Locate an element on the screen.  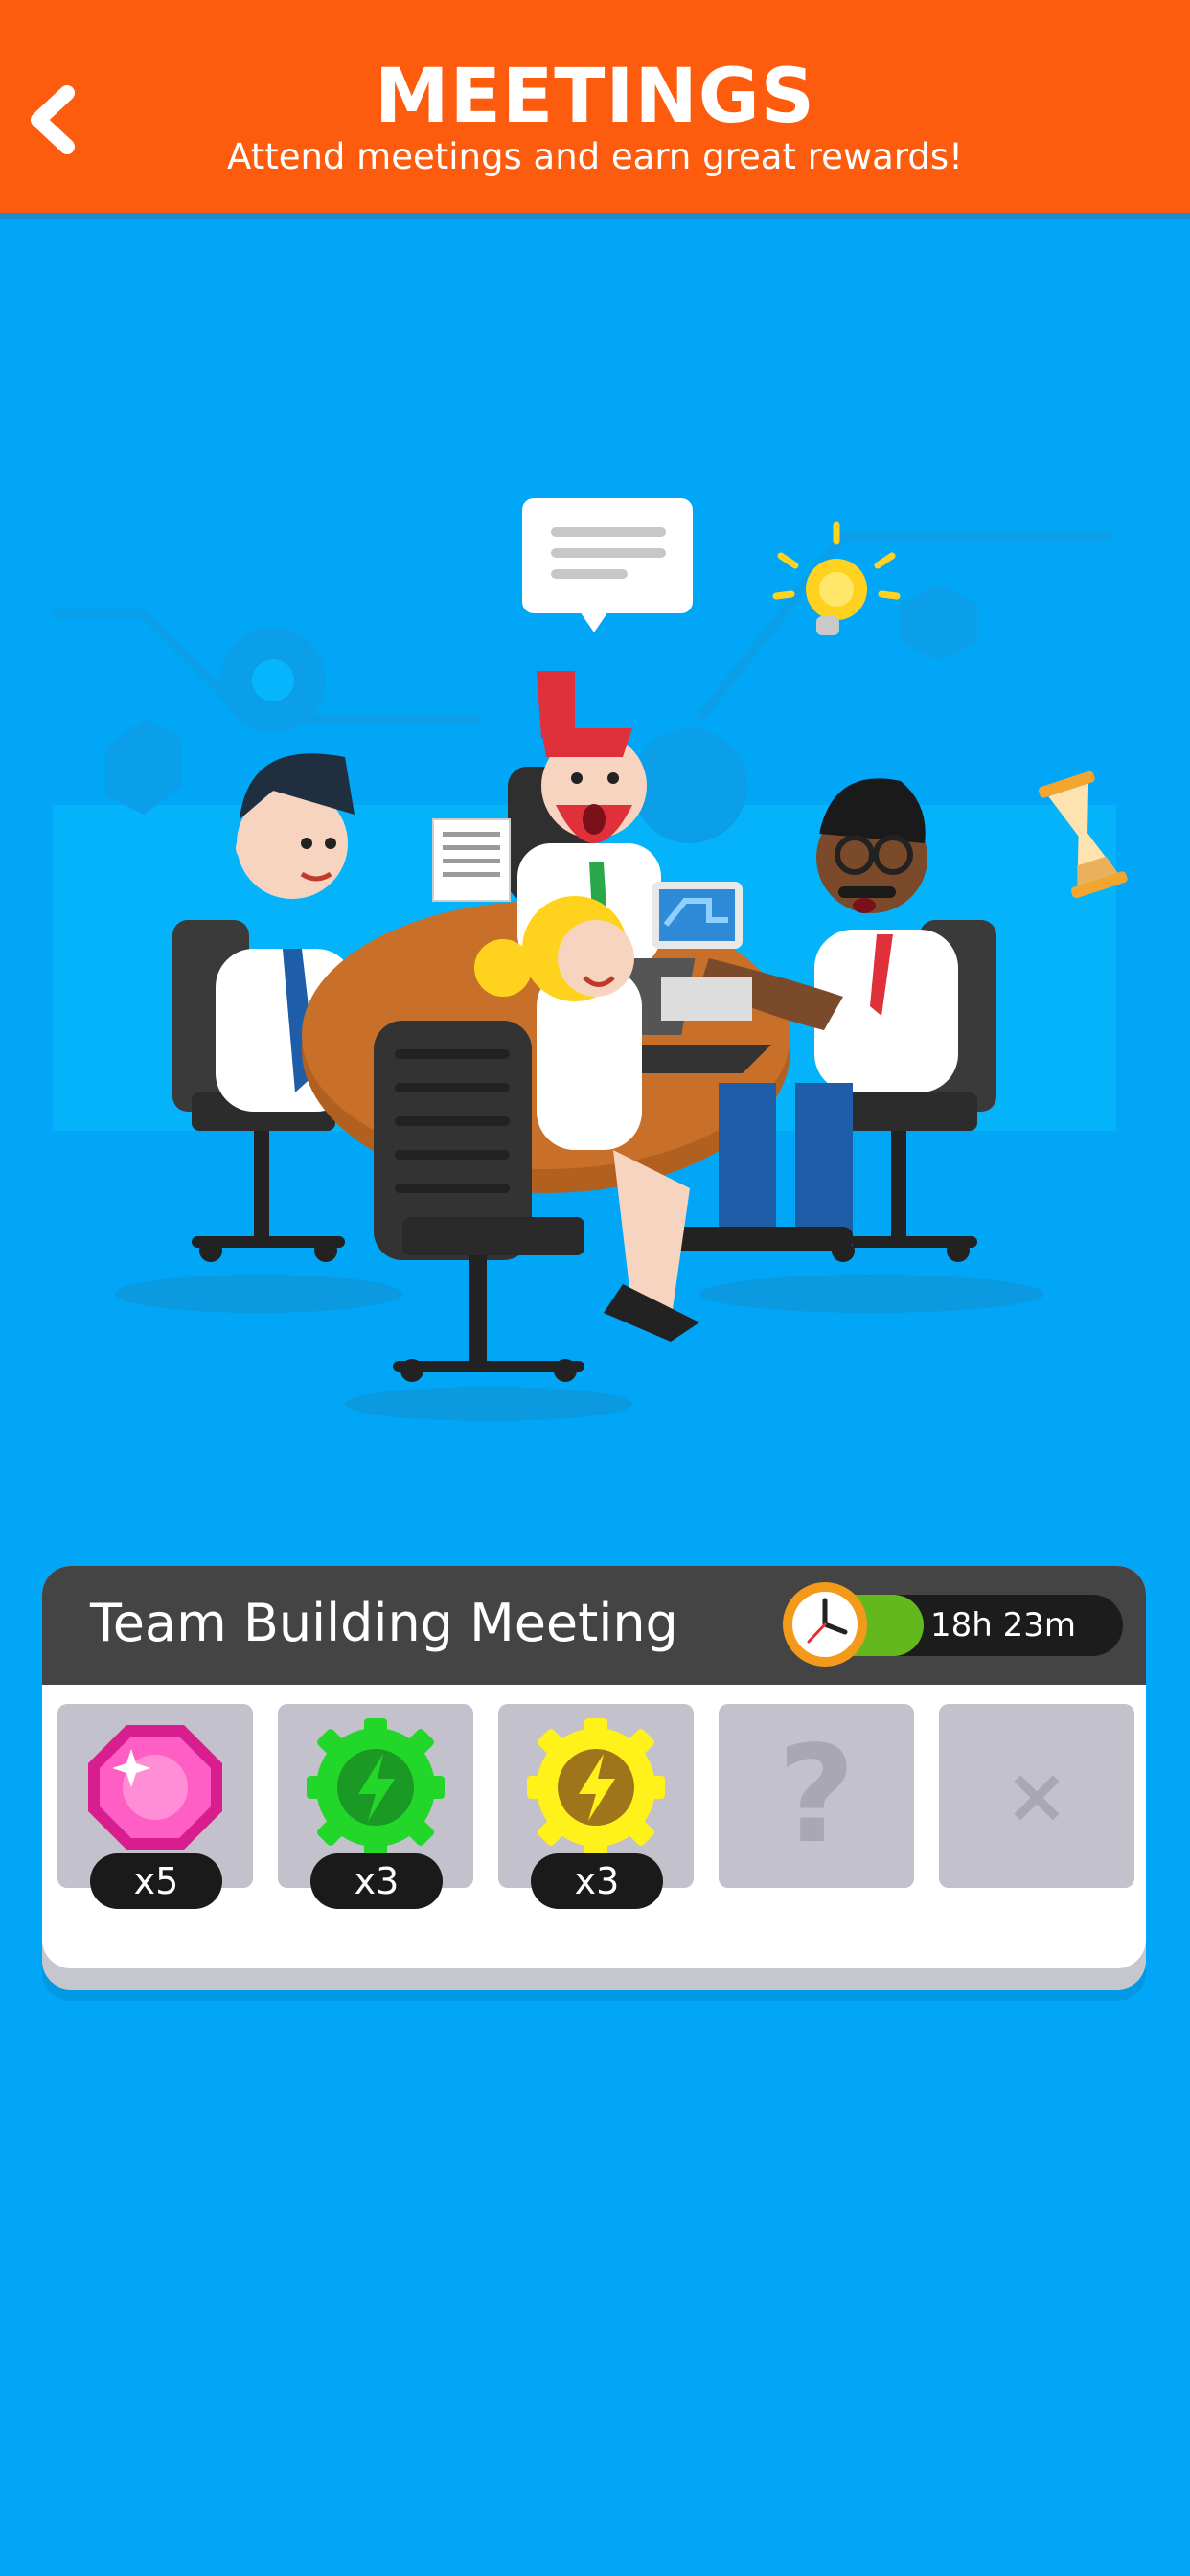
pink-gem-icon is located at coordinates (155, 1787).